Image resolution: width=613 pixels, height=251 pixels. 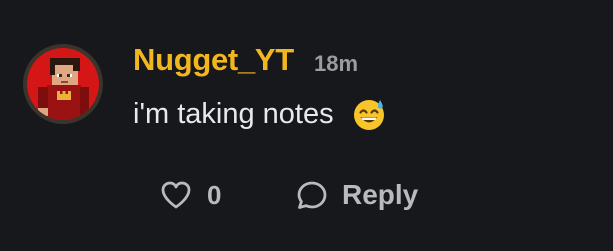 I want to click on reply-label: Reply, so click(x=380, y=194).